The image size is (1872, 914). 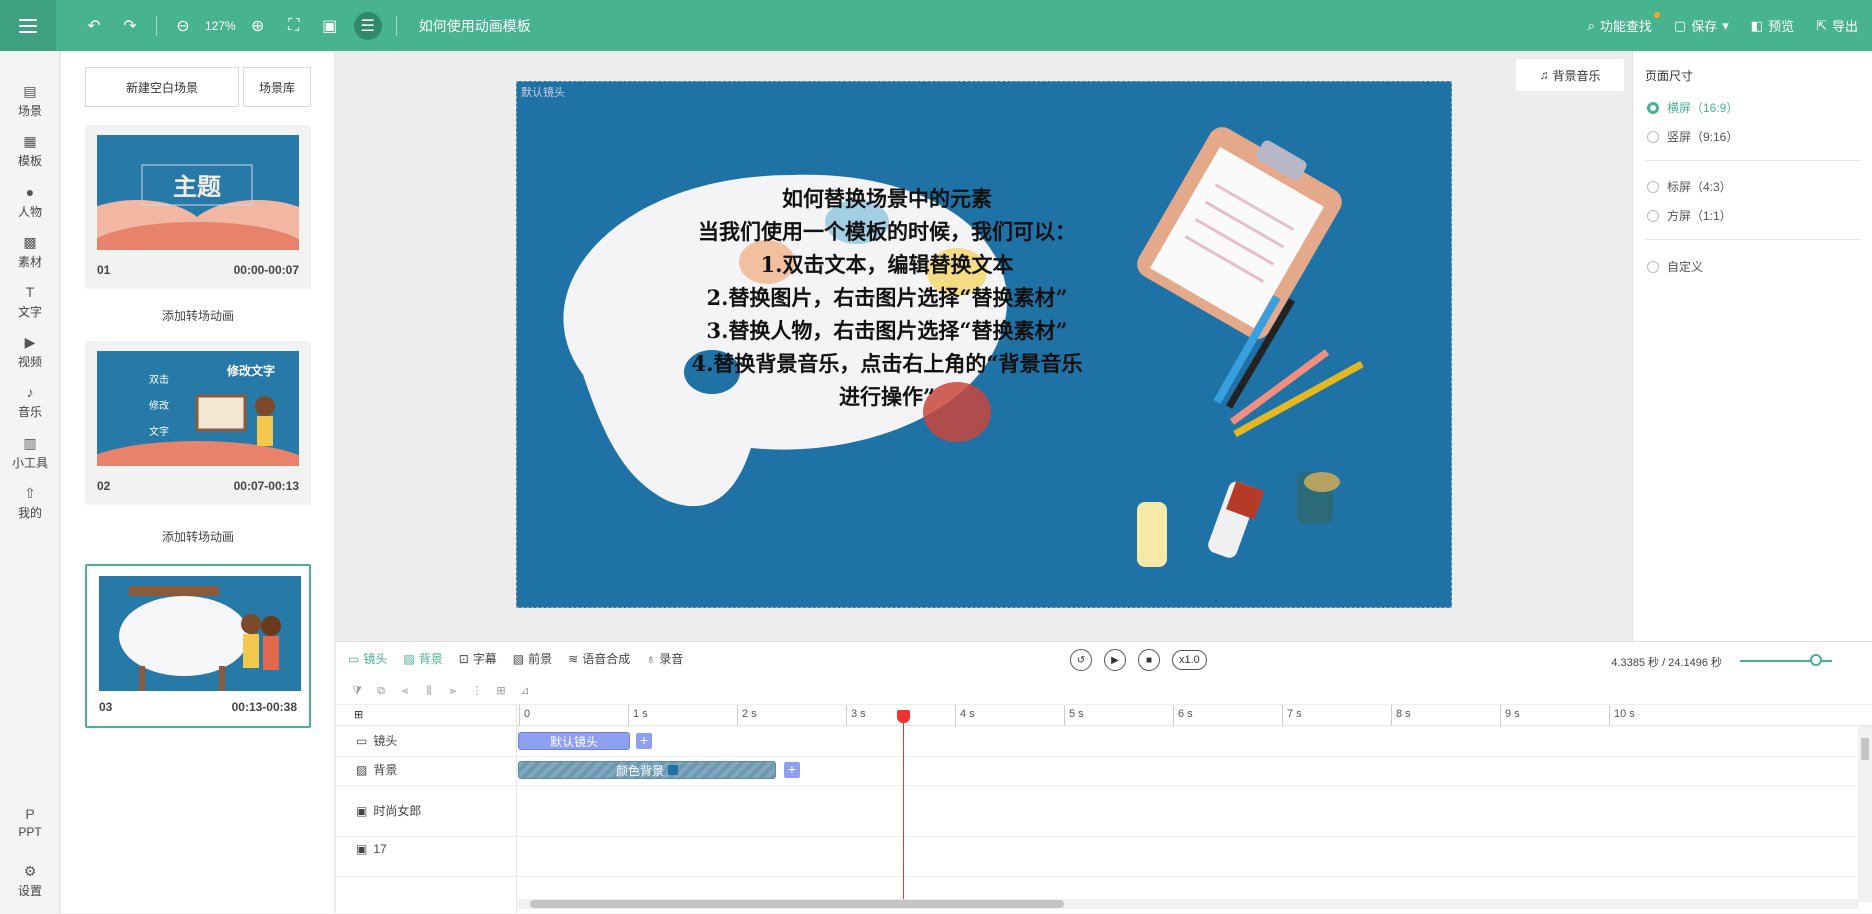 I want to click on add-camera-button: +, so click(x=644, y=741).